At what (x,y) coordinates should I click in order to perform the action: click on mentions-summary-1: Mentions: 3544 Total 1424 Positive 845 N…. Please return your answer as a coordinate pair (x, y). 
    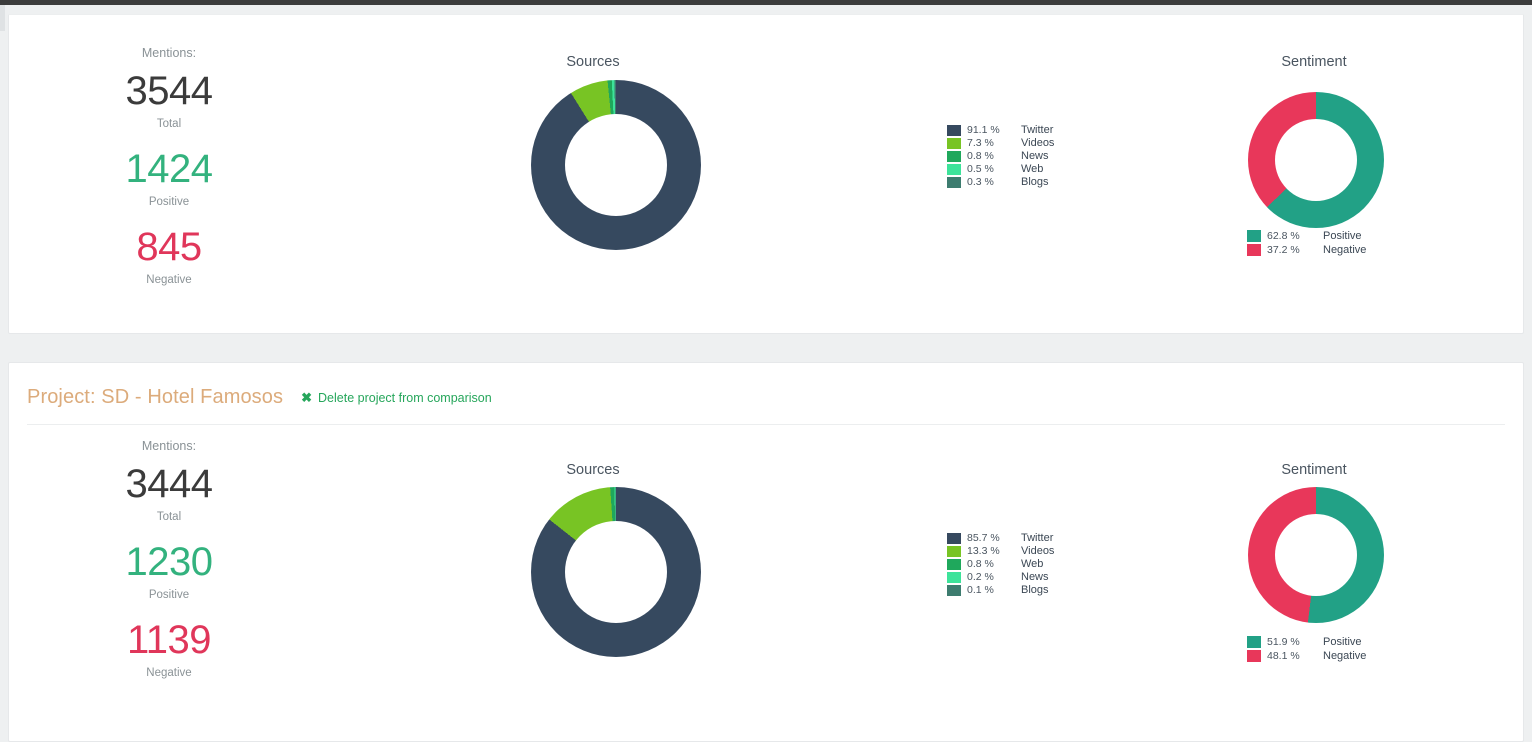
    Looking at the image, I should click on (169, 174).